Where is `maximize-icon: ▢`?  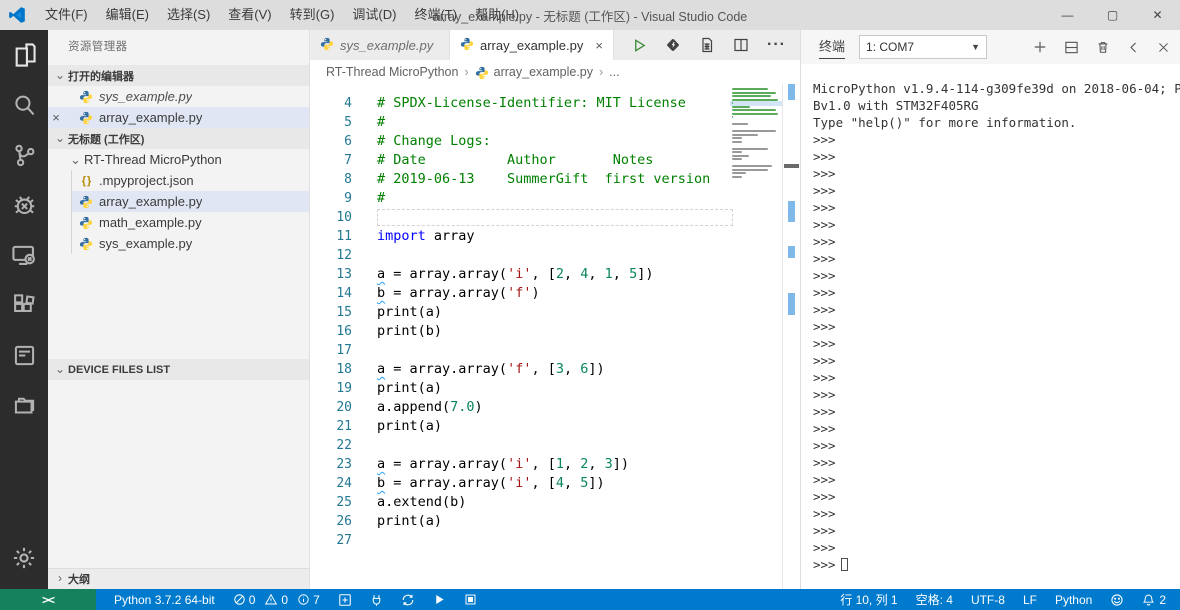 maximize-icon: ▢ is located at coordinates (1112, 15).